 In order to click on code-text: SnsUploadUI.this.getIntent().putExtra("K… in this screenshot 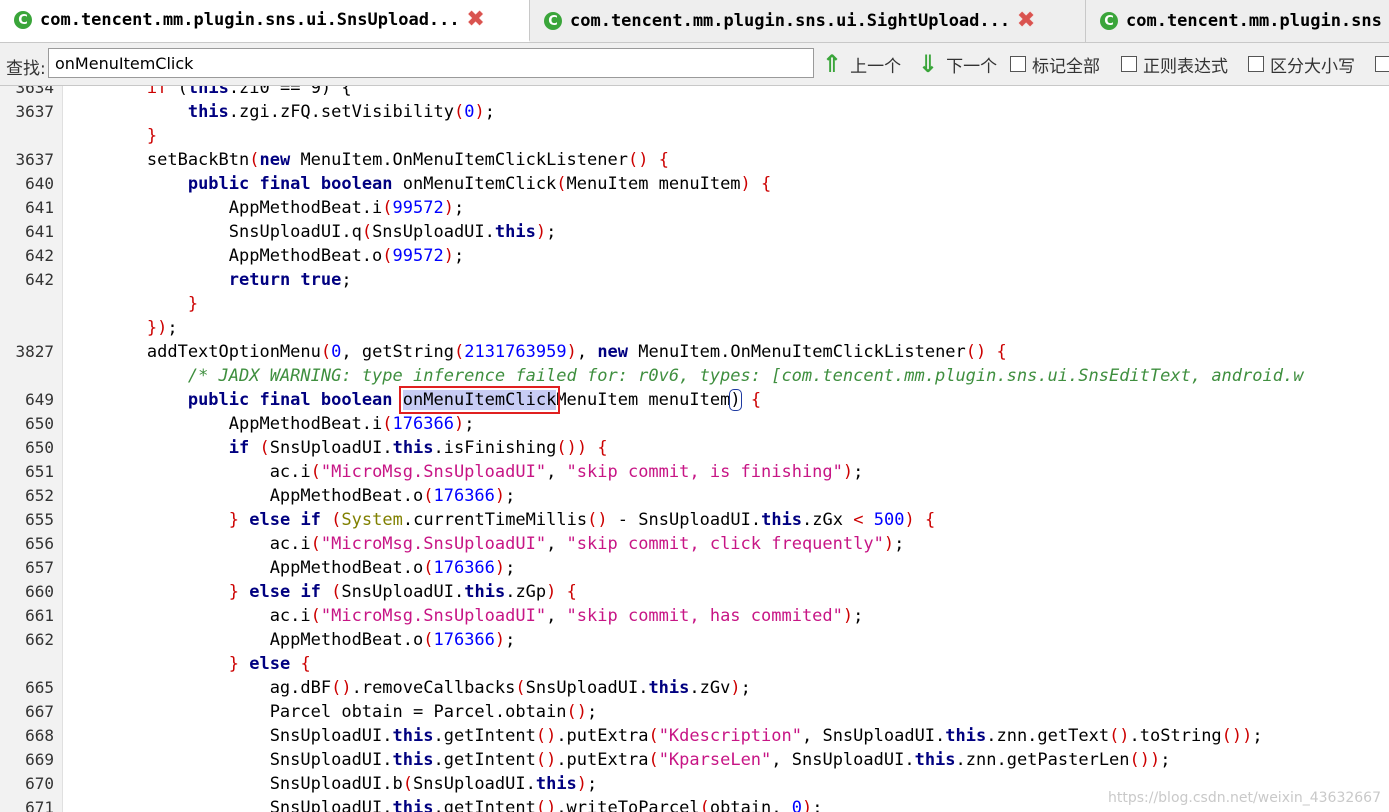, I will do `click(618, 760)`.